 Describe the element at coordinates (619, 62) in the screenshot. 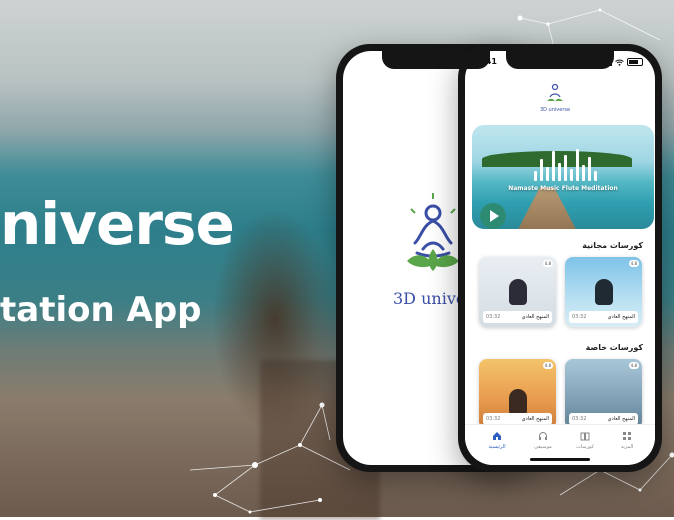

I see `wifi-icon` at that location.